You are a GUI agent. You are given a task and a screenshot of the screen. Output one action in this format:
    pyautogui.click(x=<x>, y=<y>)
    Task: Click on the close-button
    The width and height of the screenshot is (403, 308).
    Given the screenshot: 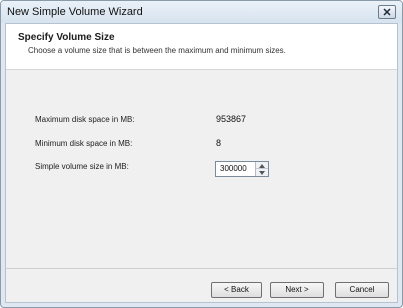 What is the action you would take?
    pyautogui.click(x=387, y=12)
    